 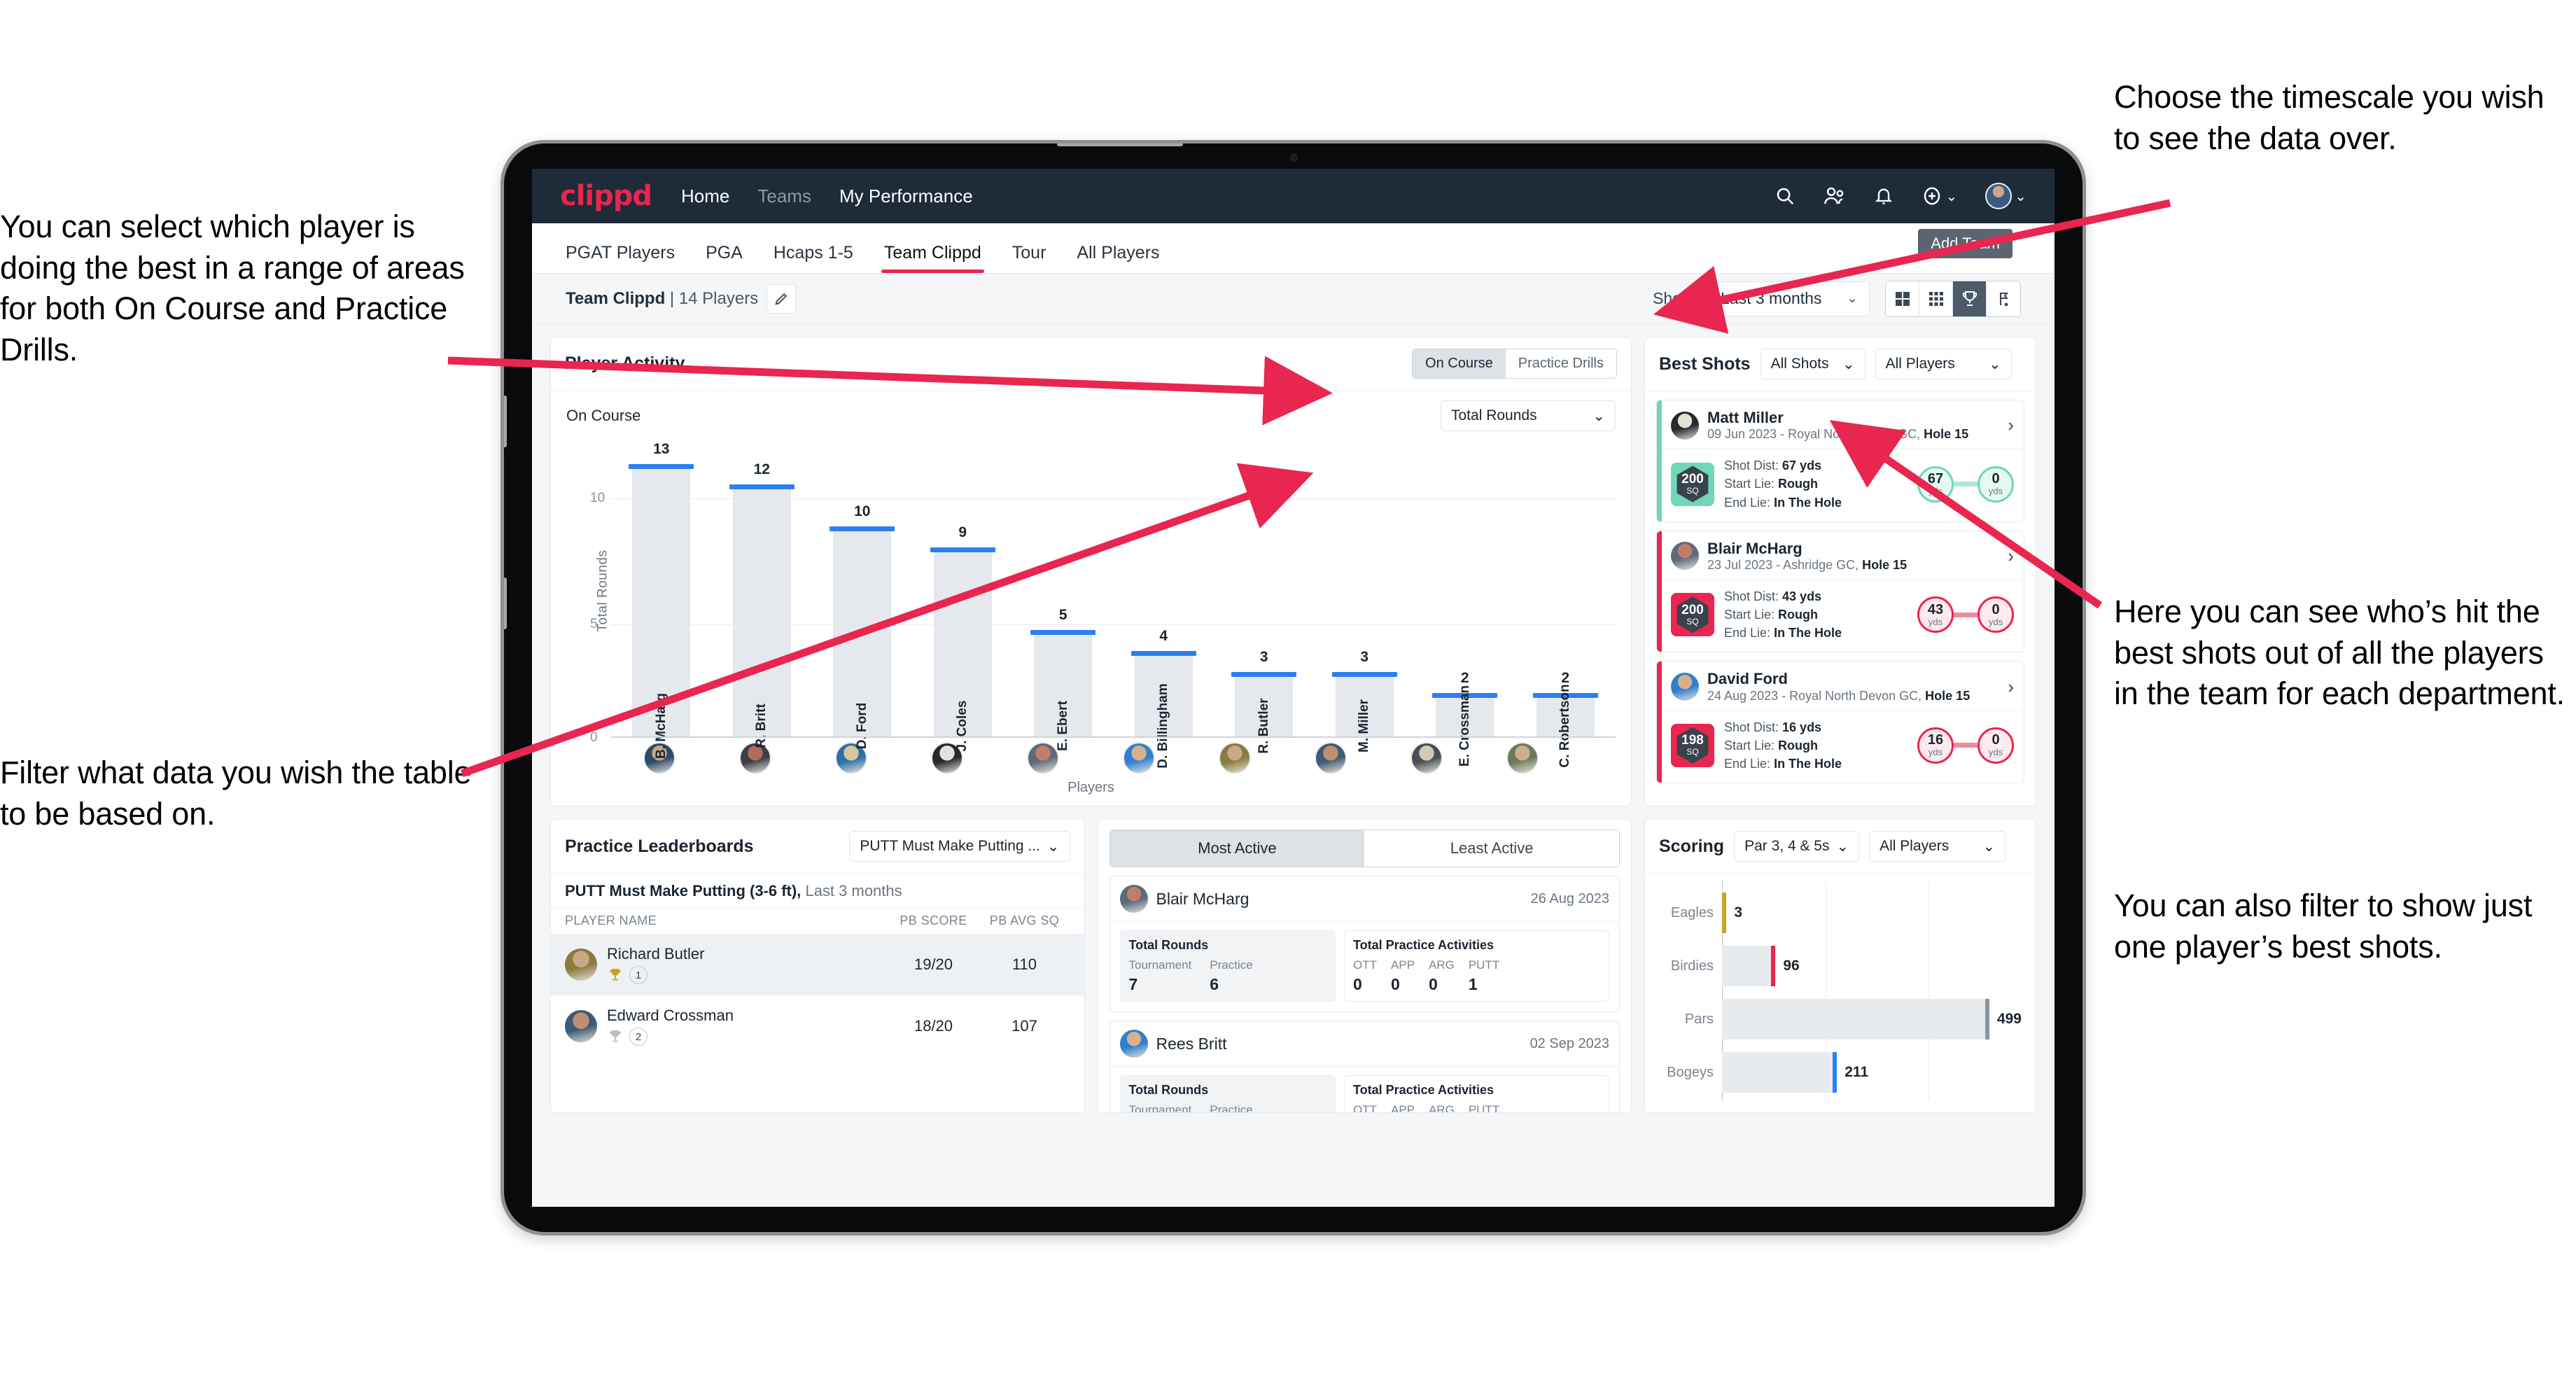 What do you see at coordinates (724, 258) in the screenshot?
I see `tab-pga: PGA` at bounding box center [724, 258].